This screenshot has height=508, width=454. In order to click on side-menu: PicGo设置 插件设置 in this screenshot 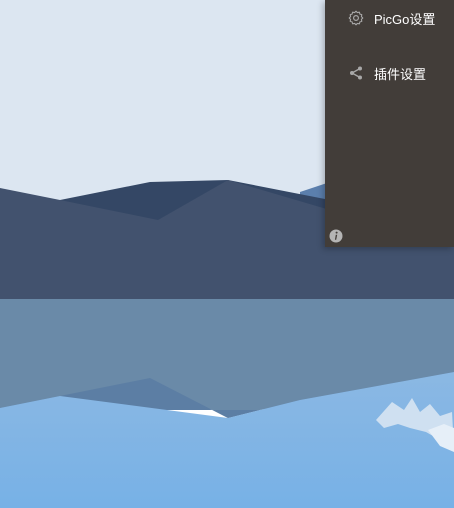, I will do `click(389, 123)`.